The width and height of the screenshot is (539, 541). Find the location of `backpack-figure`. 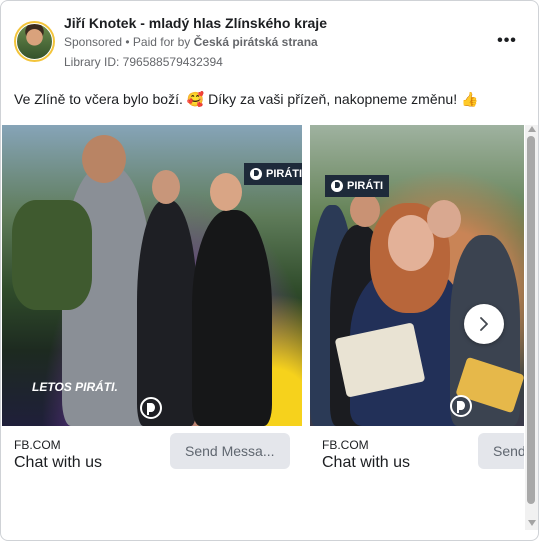

backpack-figure is located at coordinates (52, 255).